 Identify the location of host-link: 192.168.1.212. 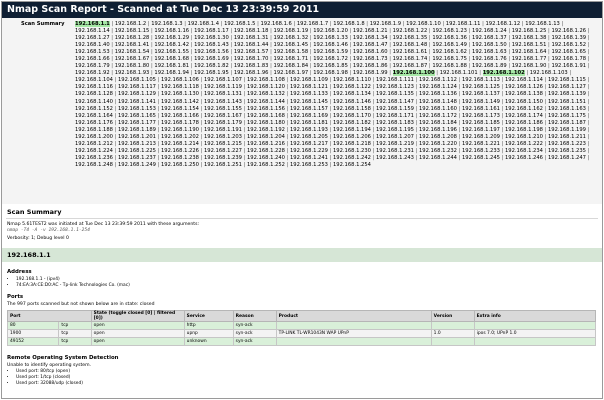
(94, 144).